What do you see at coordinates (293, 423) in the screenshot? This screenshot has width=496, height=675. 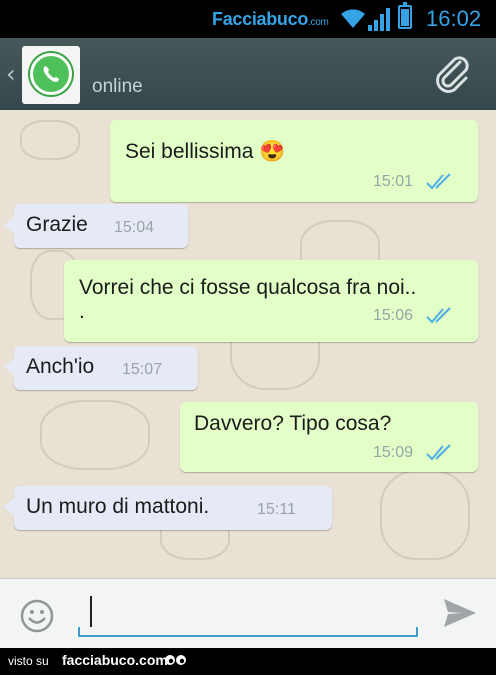 I see `message-text: Davvero? Tipo cosa?` at bounding box center [293, 423].